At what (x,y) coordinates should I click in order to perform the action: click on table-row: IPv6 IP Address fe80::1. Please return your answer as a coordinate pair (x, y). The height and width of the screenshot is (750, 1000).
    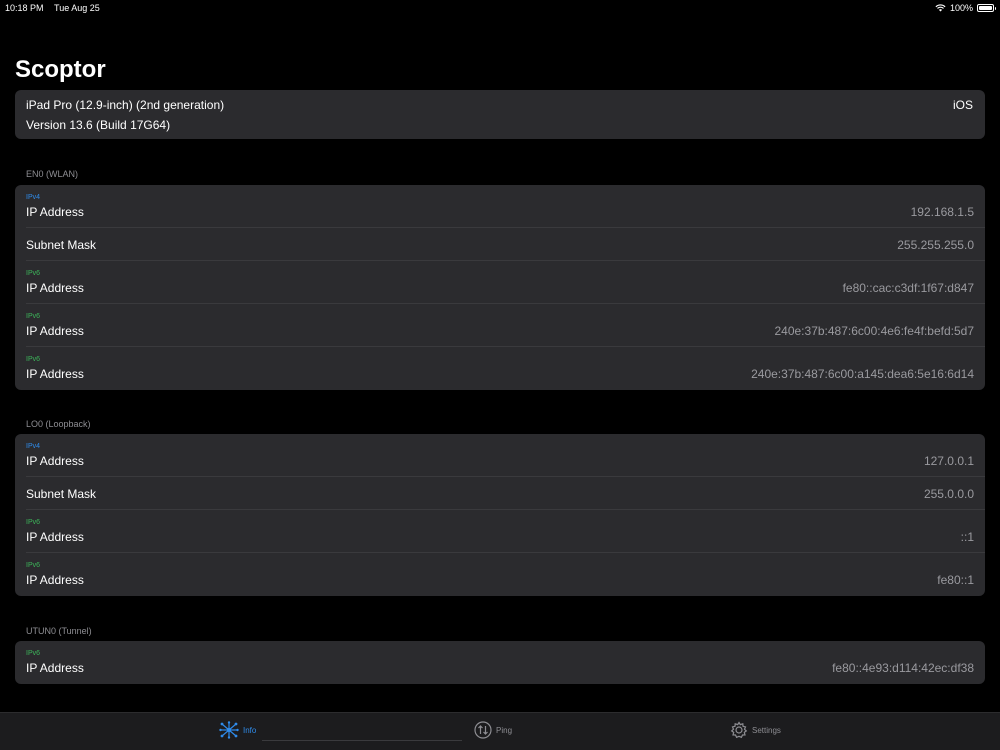
    Looking at the image, I should click on (505, 574).